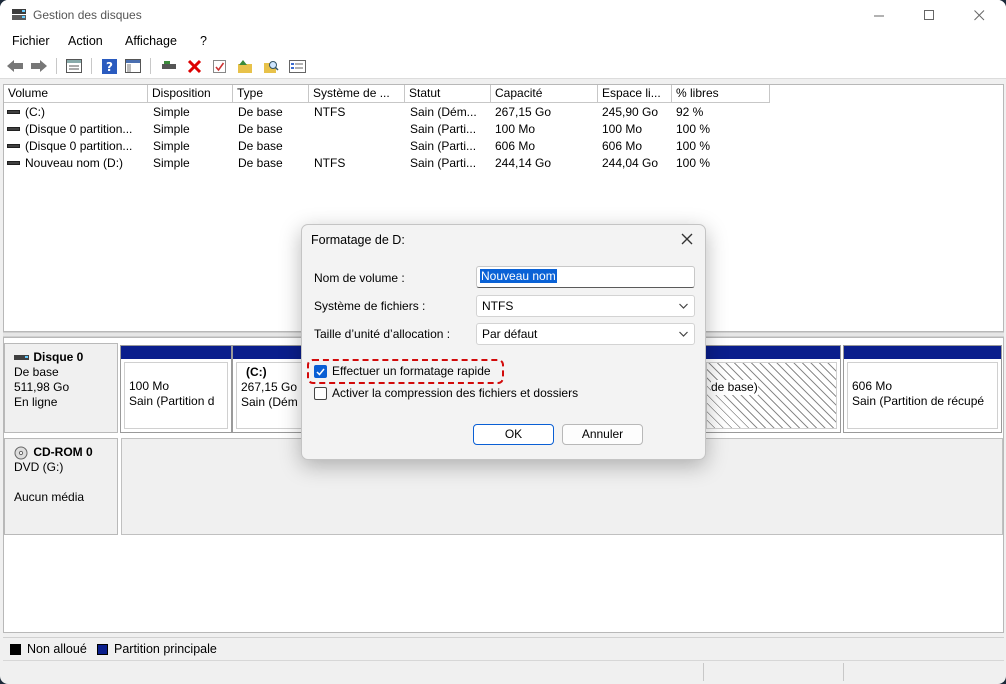 The width and height of the screenshot is (1006, 684). I want to click on toolbar: ?, so click(503, 65).